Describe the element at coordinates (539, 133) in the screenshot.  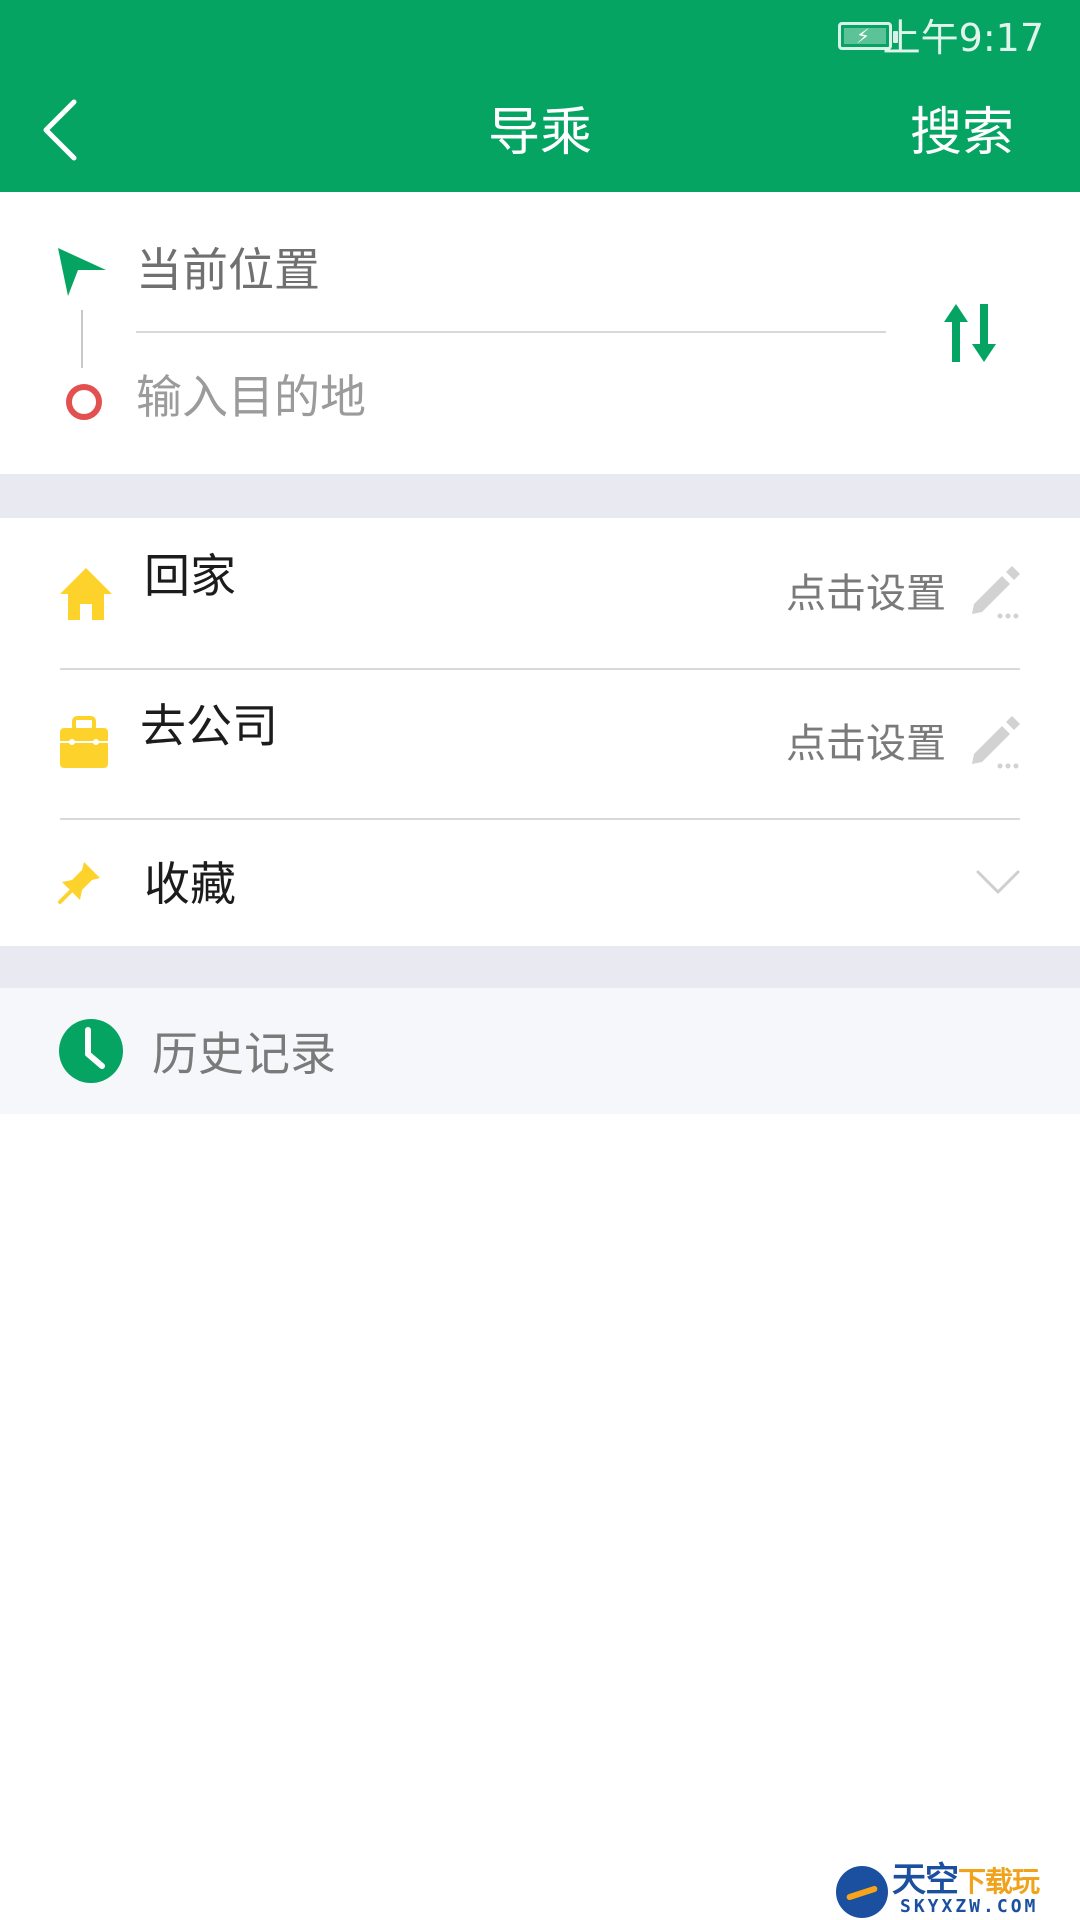
I see `page-title: 导乘` at that location.